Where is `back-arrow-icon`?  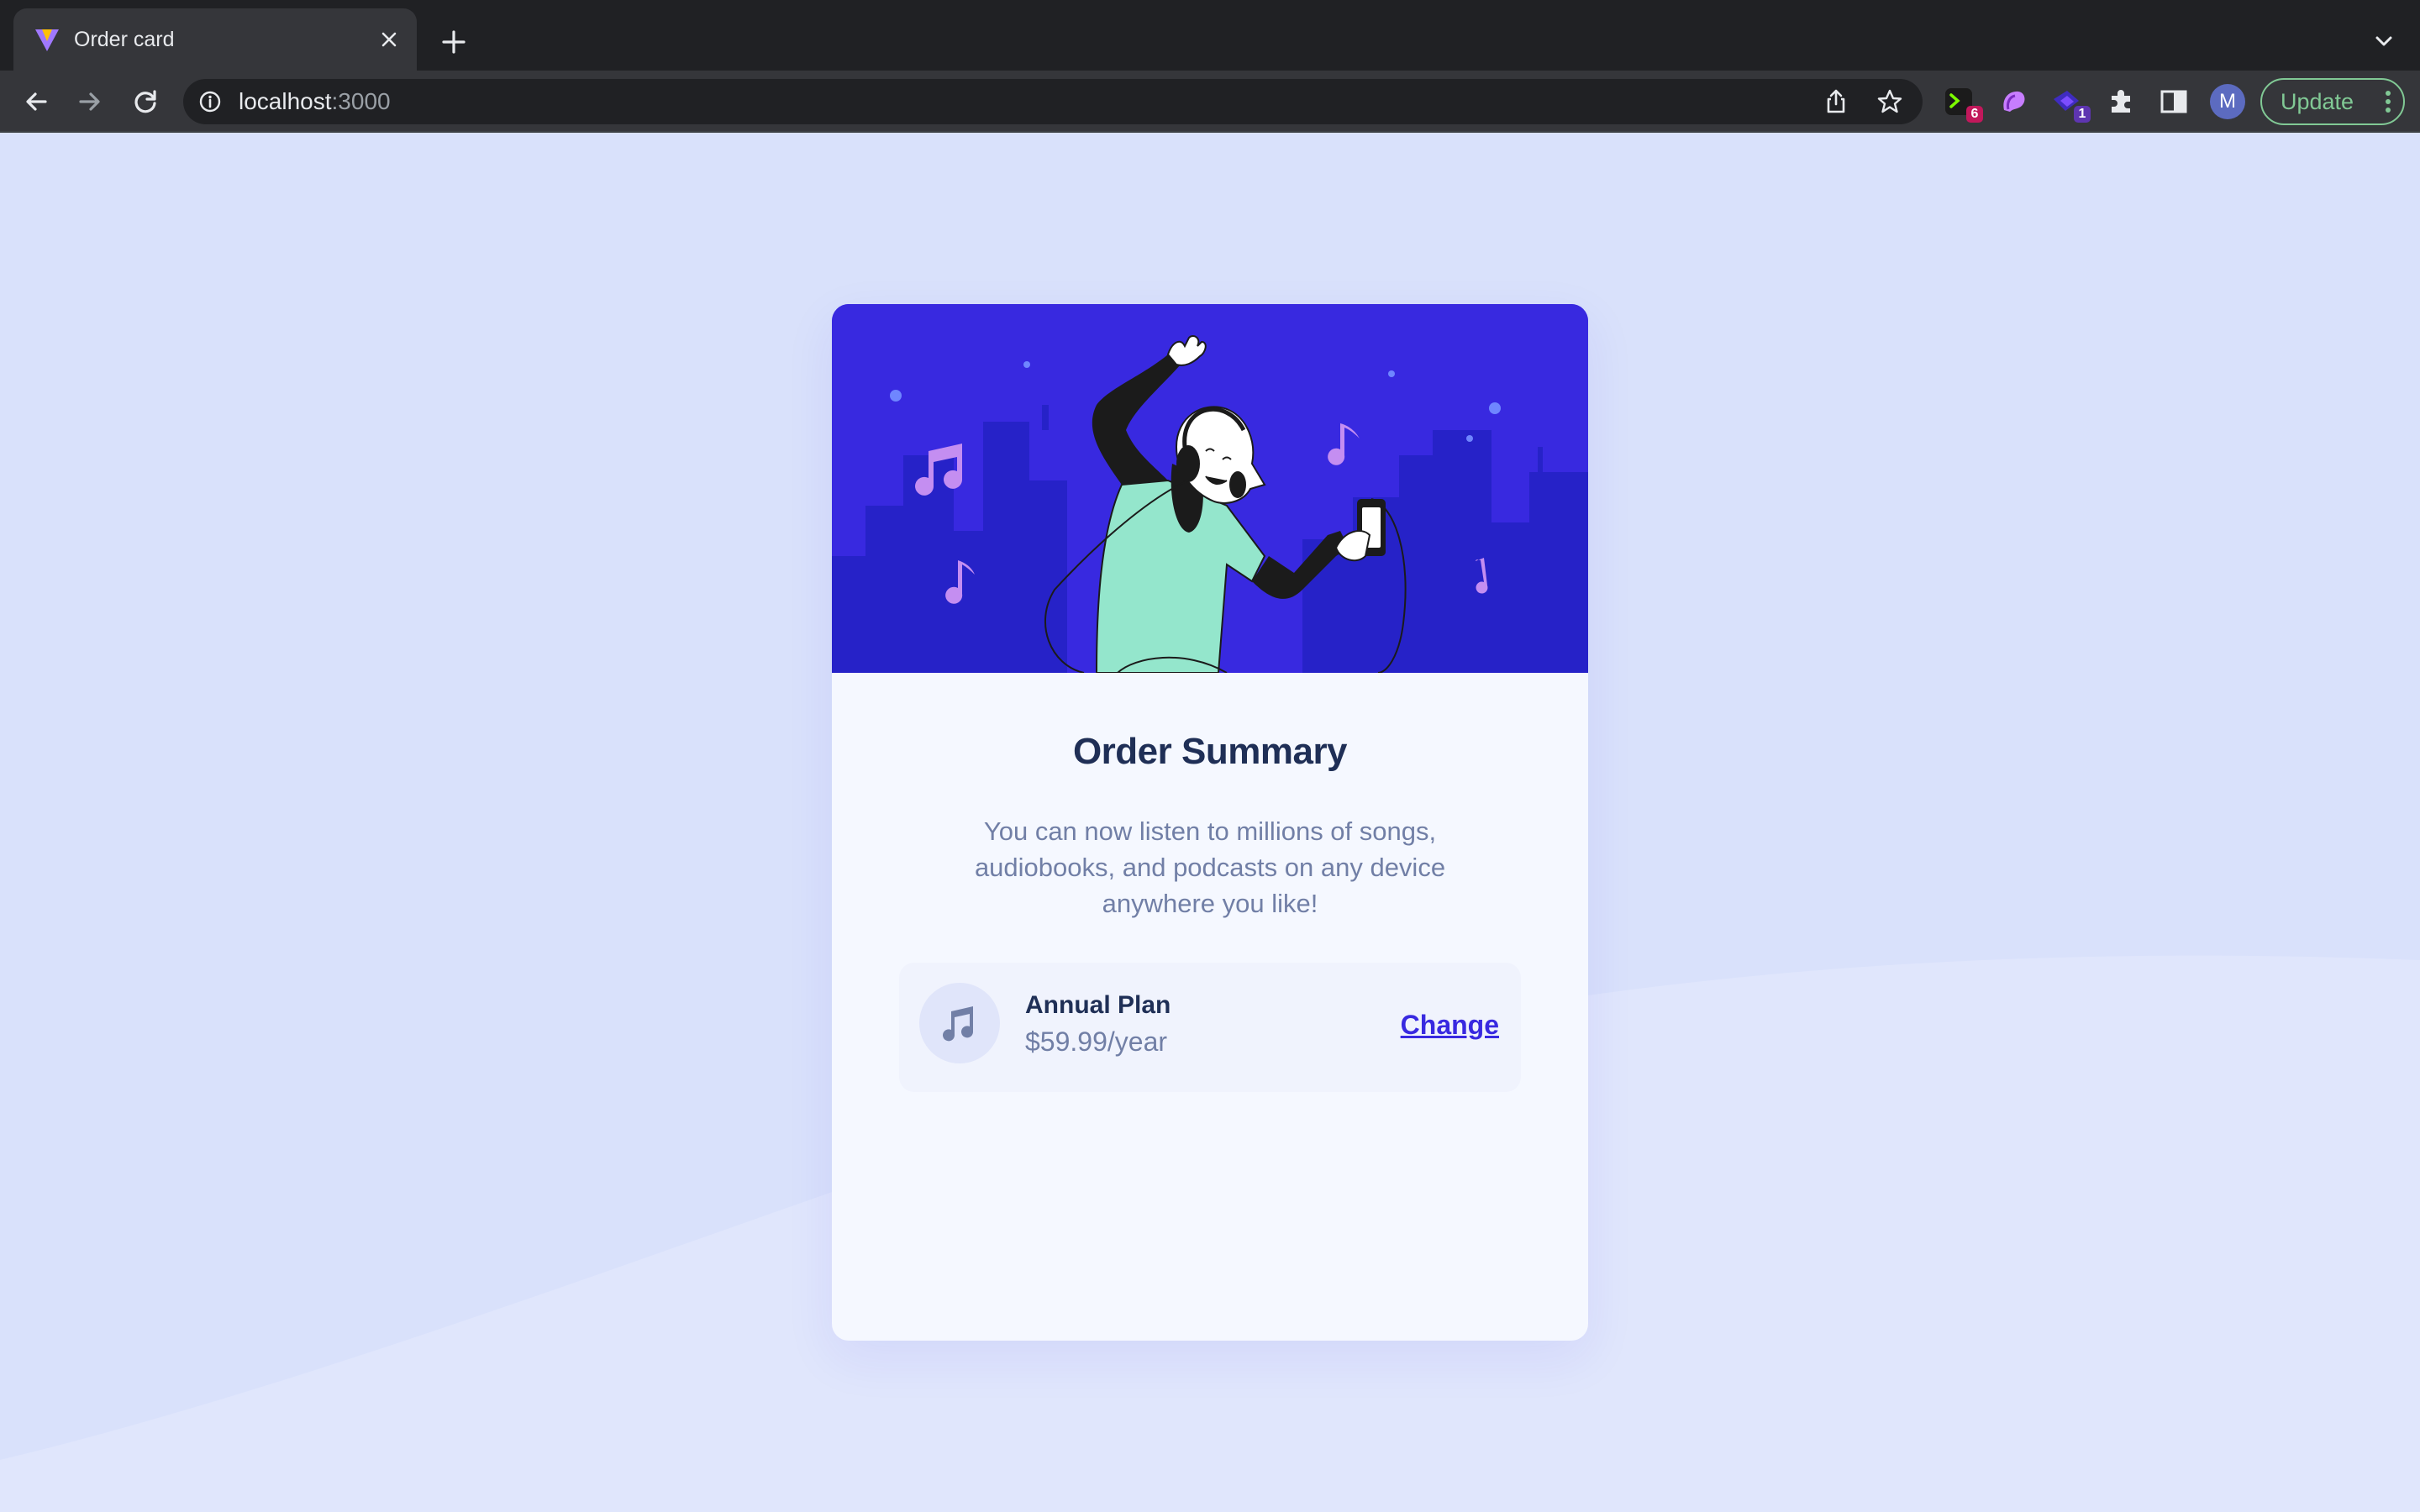 back-arrow-icon is located at coordinates (36, 101).